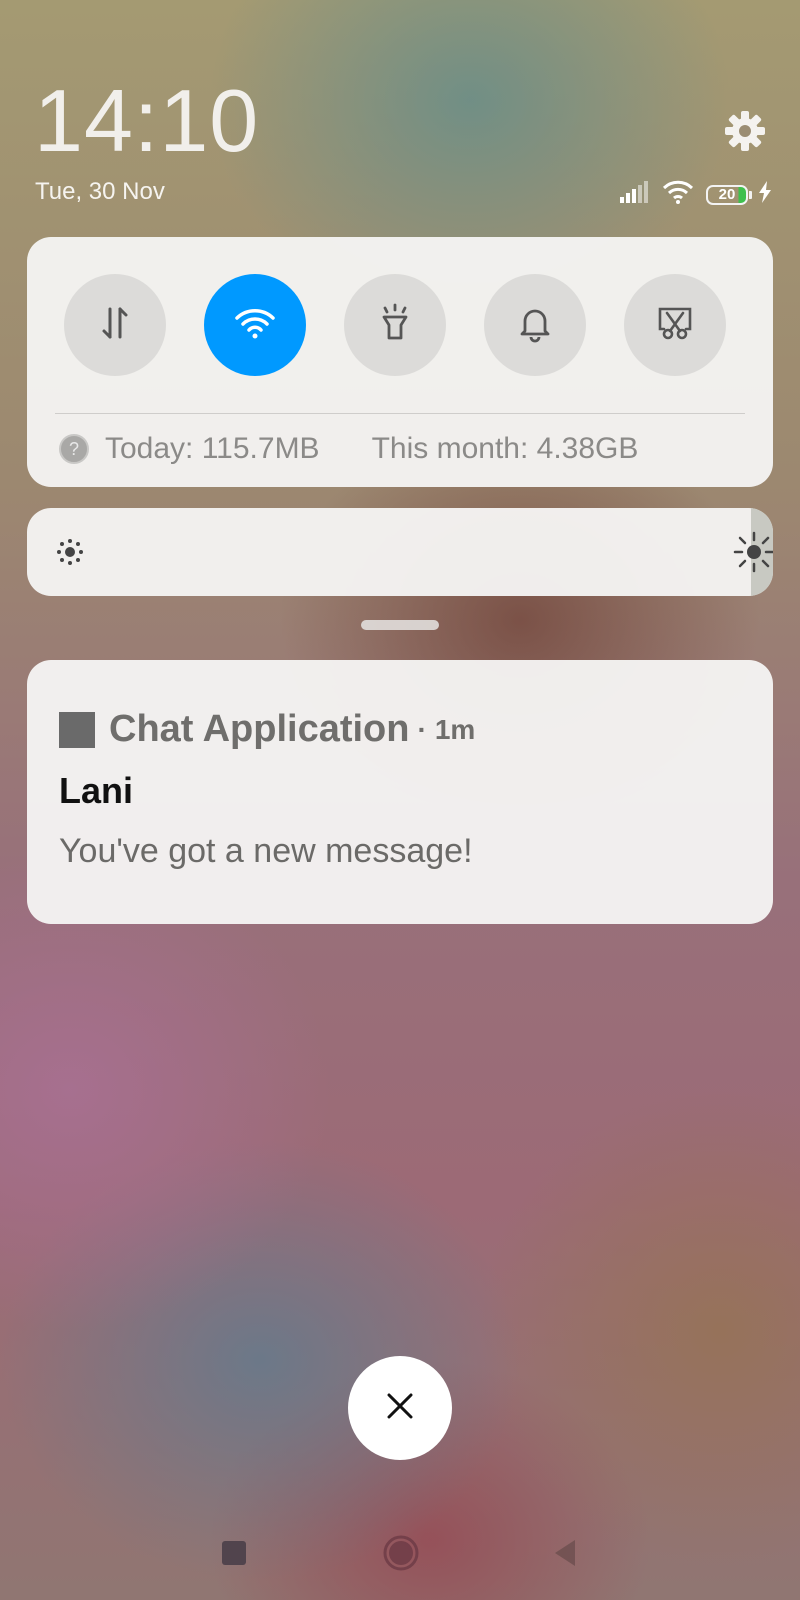 The height and width of the screenshot is (1600, 800). What do you see at coordinates (259, 729) in the screenshot?
I see `notification-app-name: Chat Application` at bounding box center [259, 729].